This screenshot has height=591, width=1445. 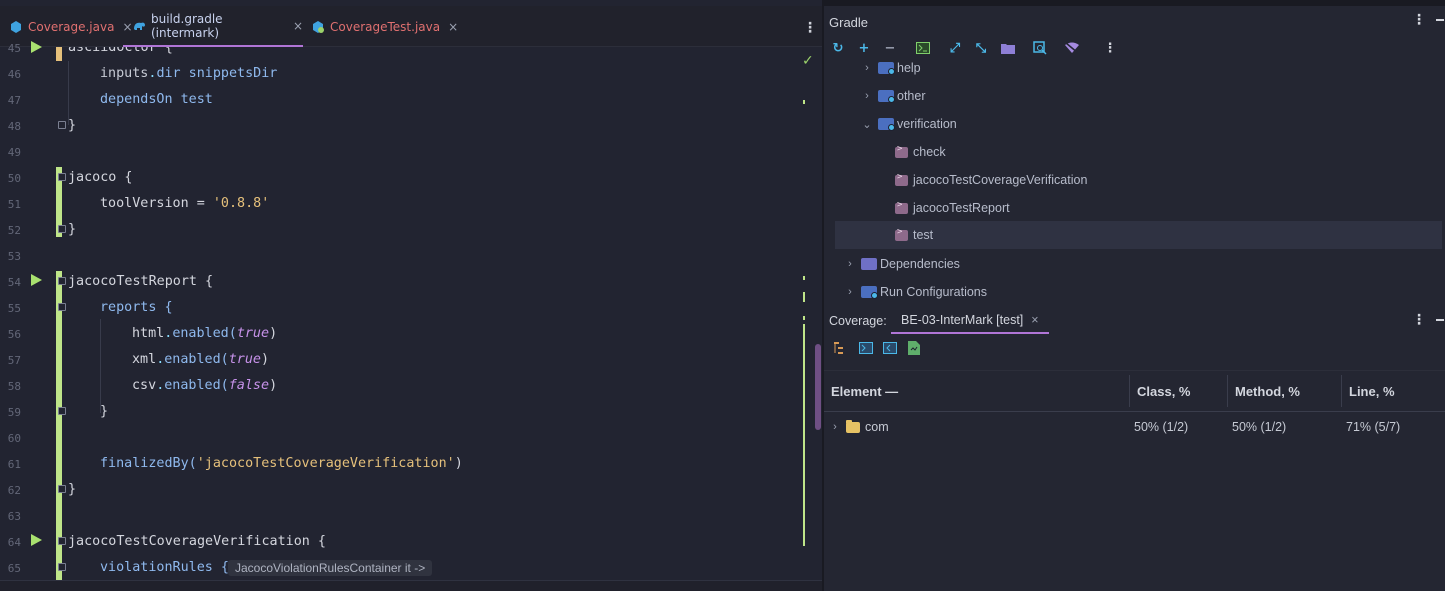 I want to click on tree-item-run-configurations: › Run Configurations, so click(x=916, y=292).